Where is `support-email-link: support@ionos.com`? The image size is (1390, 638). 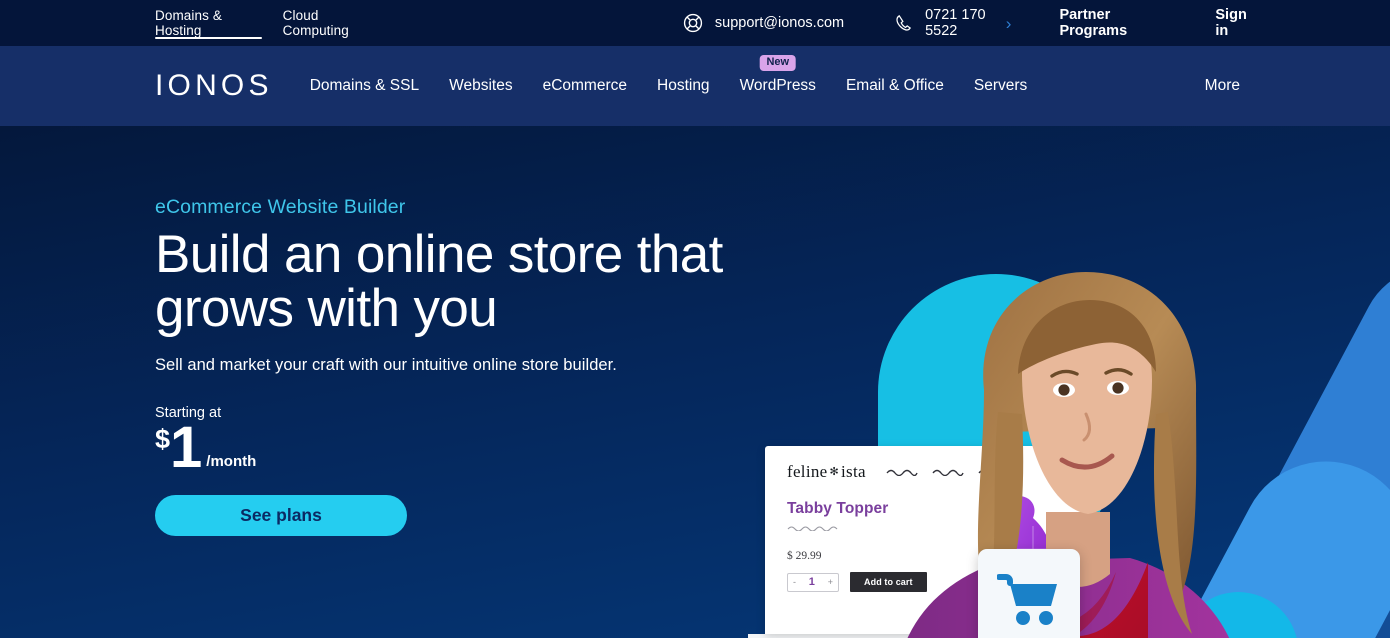
support-email-link: support@ionos.com is located at coordinates (763, 23).